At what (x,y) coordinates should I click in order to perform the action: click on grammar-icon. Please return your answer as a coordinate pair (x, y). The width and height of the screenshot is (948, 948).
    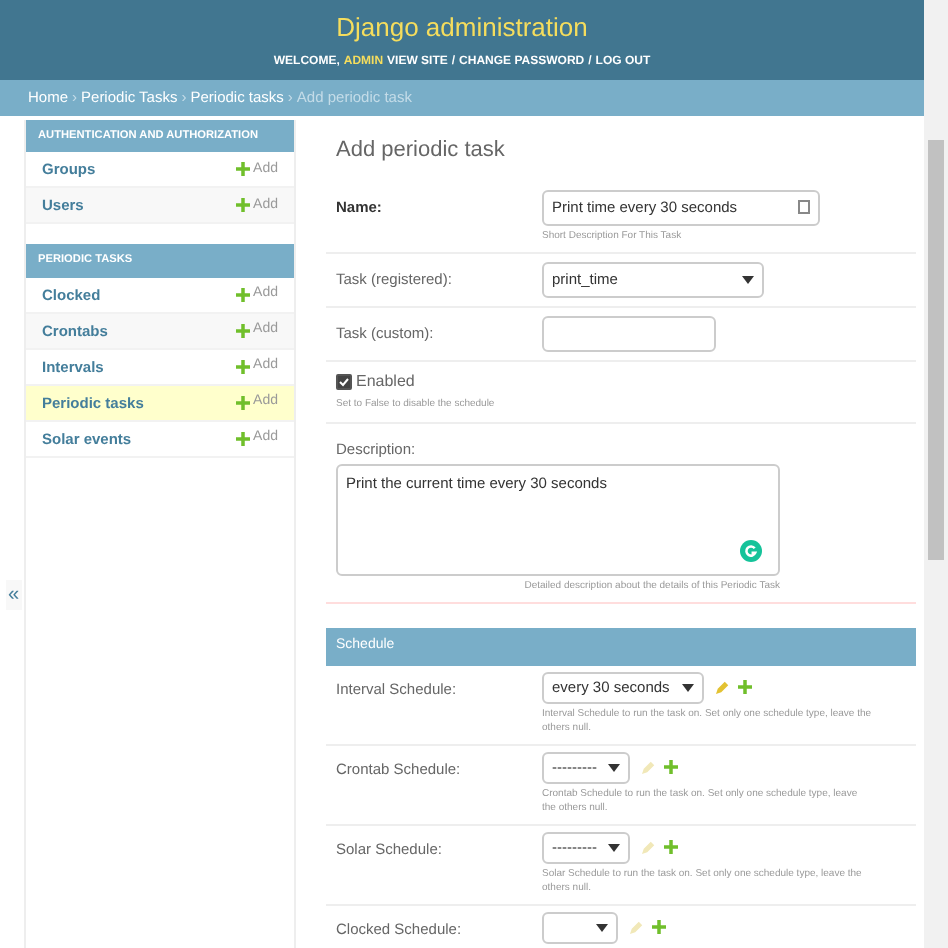
    Looking at the image, I should click on (751, 550).